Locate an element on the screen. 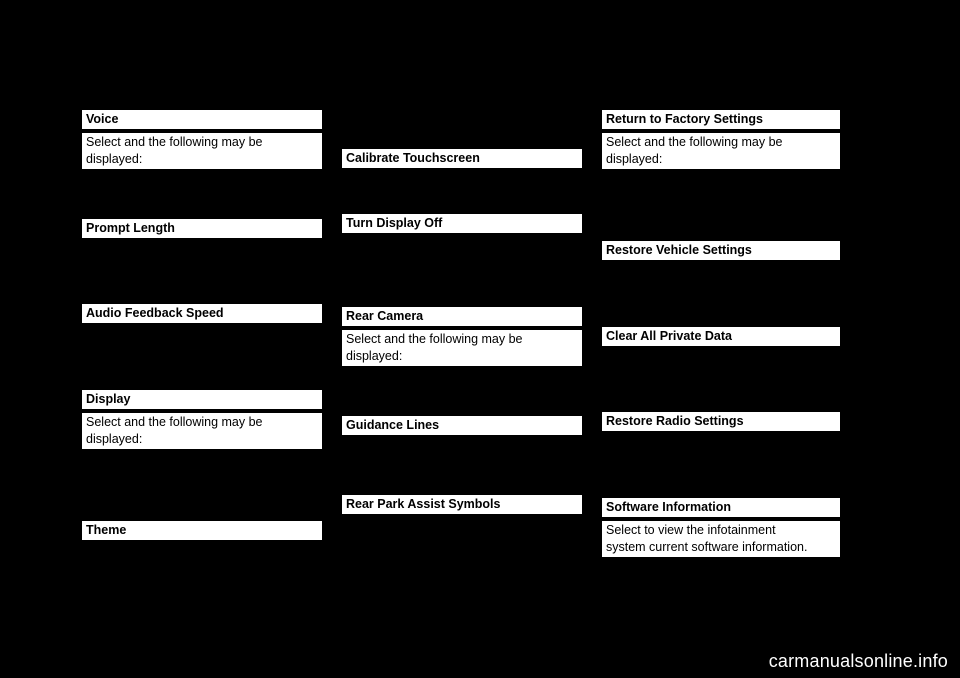 The height and width of the screenshot is (678, 960). section-heading: Clear All Private Data is located at coordinates (721, 336).